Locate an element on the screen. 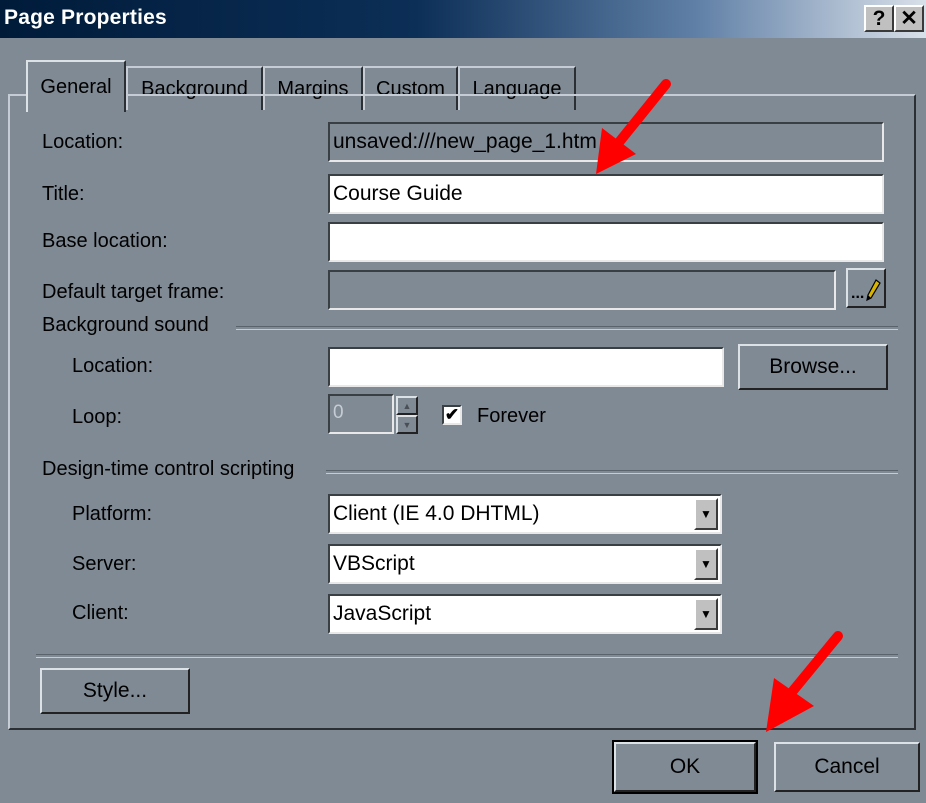 This screenshot has height=803, width=926. platform-select: Client (IE 4.0 DHTML) ▼ is located at coordinates (525, 514).